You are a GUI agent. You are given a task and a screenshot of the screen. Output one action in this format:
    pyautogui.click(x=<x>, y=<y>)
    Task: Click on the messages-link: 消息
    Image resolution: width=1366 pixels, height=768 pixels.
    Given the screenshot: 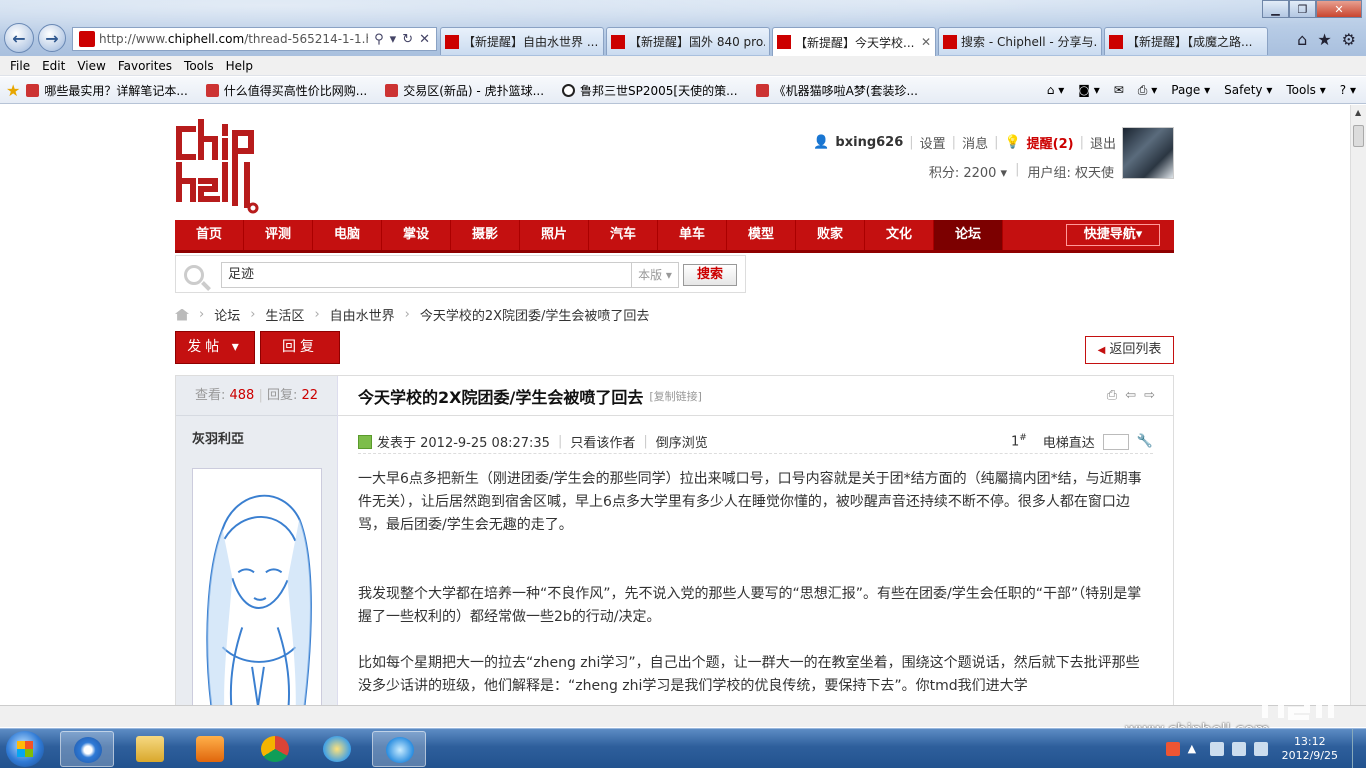 What is the action you would take?
    pyautogui.click(x=975, y=142)
    